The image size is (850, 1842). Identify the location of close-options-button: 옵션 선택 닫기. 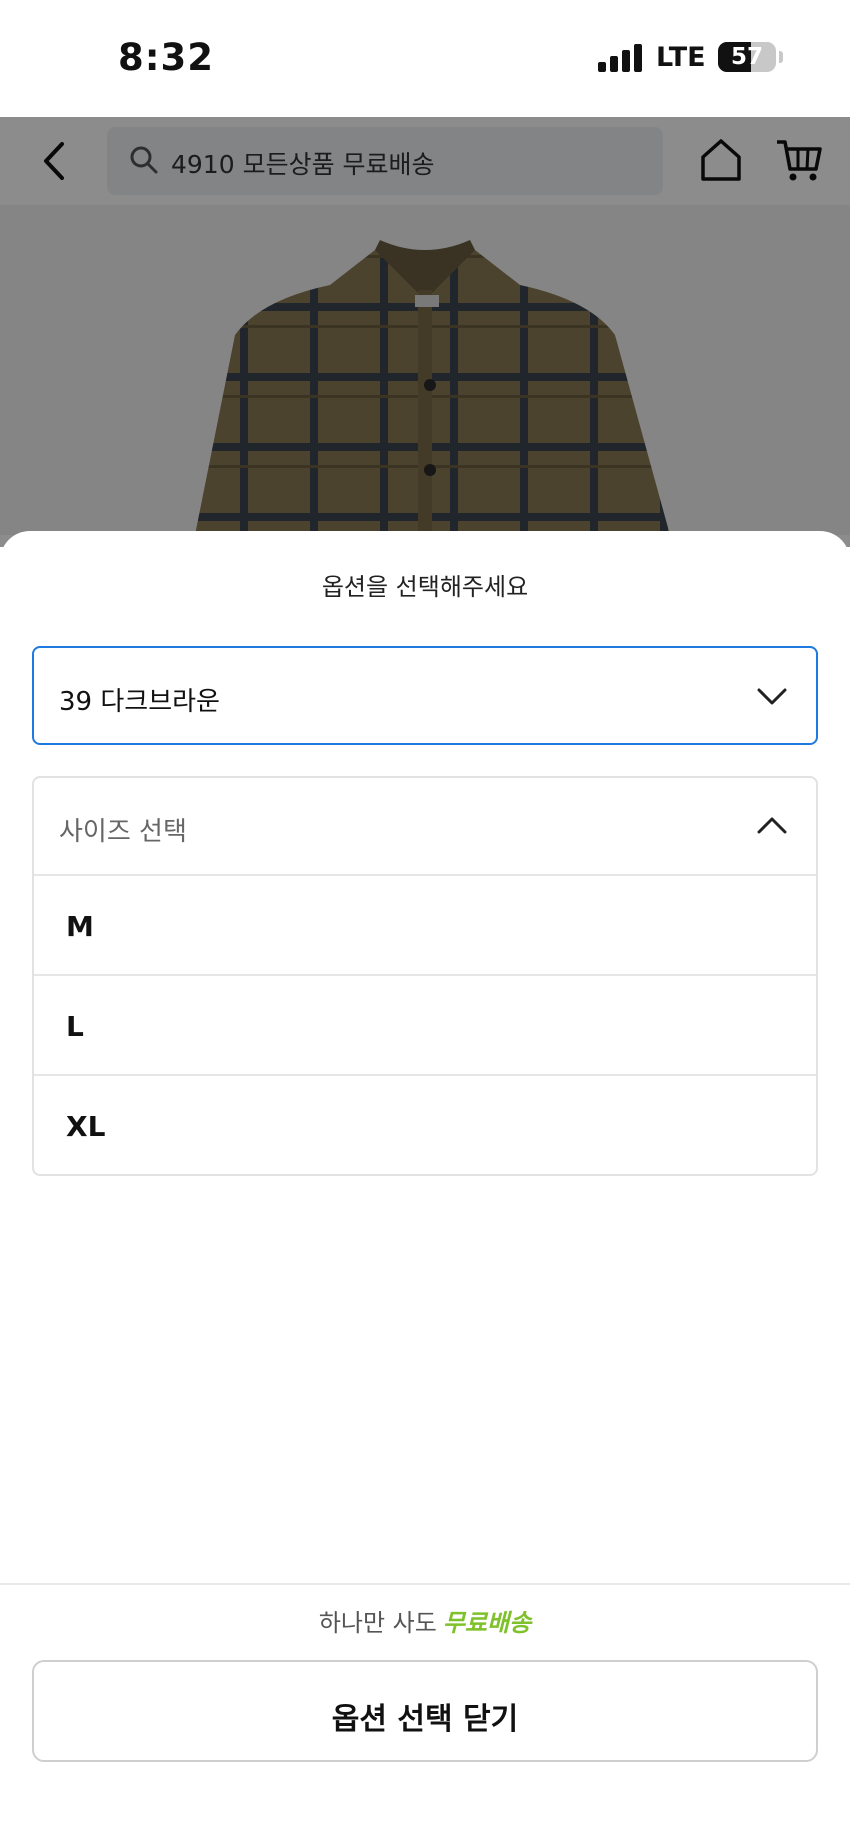
(425, 1711).